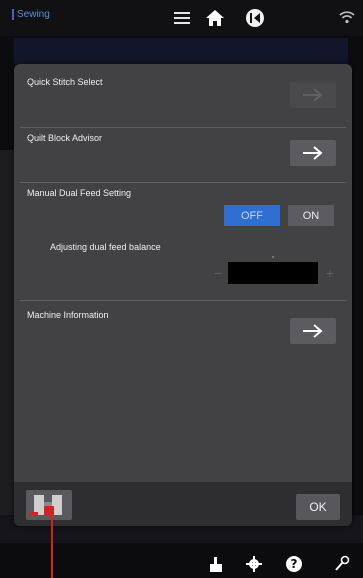  I want to click on dual-feed-off-button: OFF, so click(252, 215).